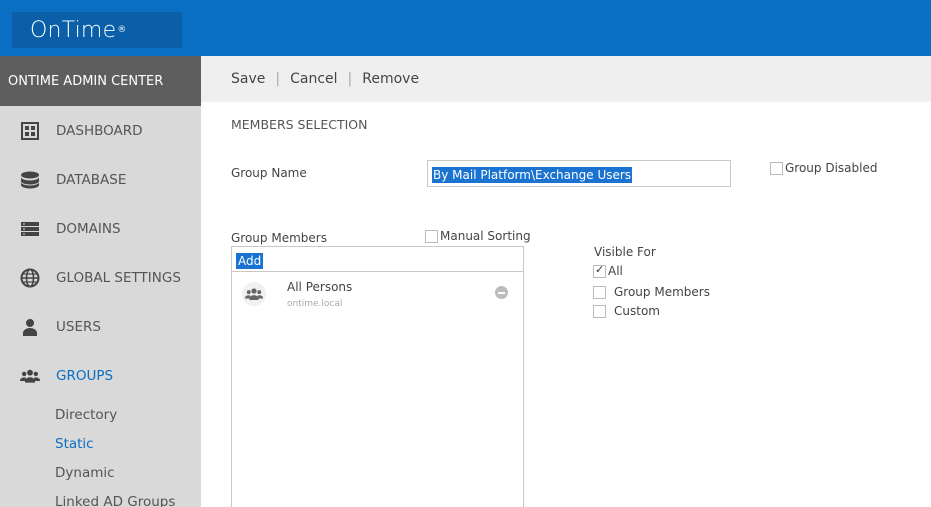 Image resolution: width=931 pixels, height=507 pixels. Describe the element at coordinates (625, 252) in the screenshot. I see `visible-for-label: Visible For` at that location.